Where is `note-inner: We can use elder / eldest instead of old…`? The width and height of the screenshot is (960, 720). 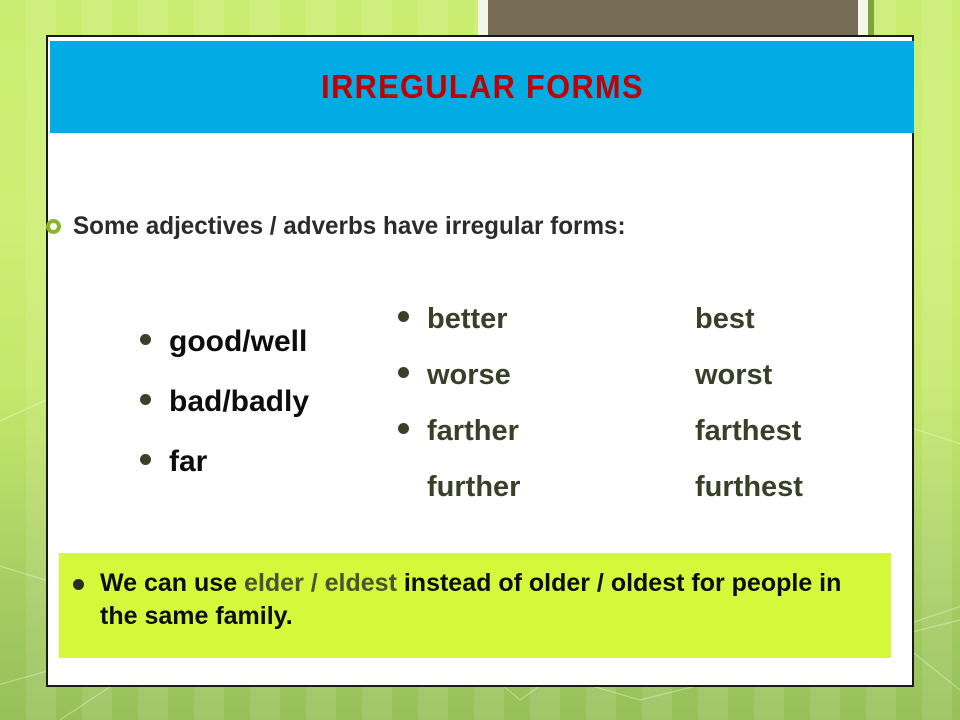 note-inner: We can use elder / eldest instead of old… is located at coordinates (475, 600).